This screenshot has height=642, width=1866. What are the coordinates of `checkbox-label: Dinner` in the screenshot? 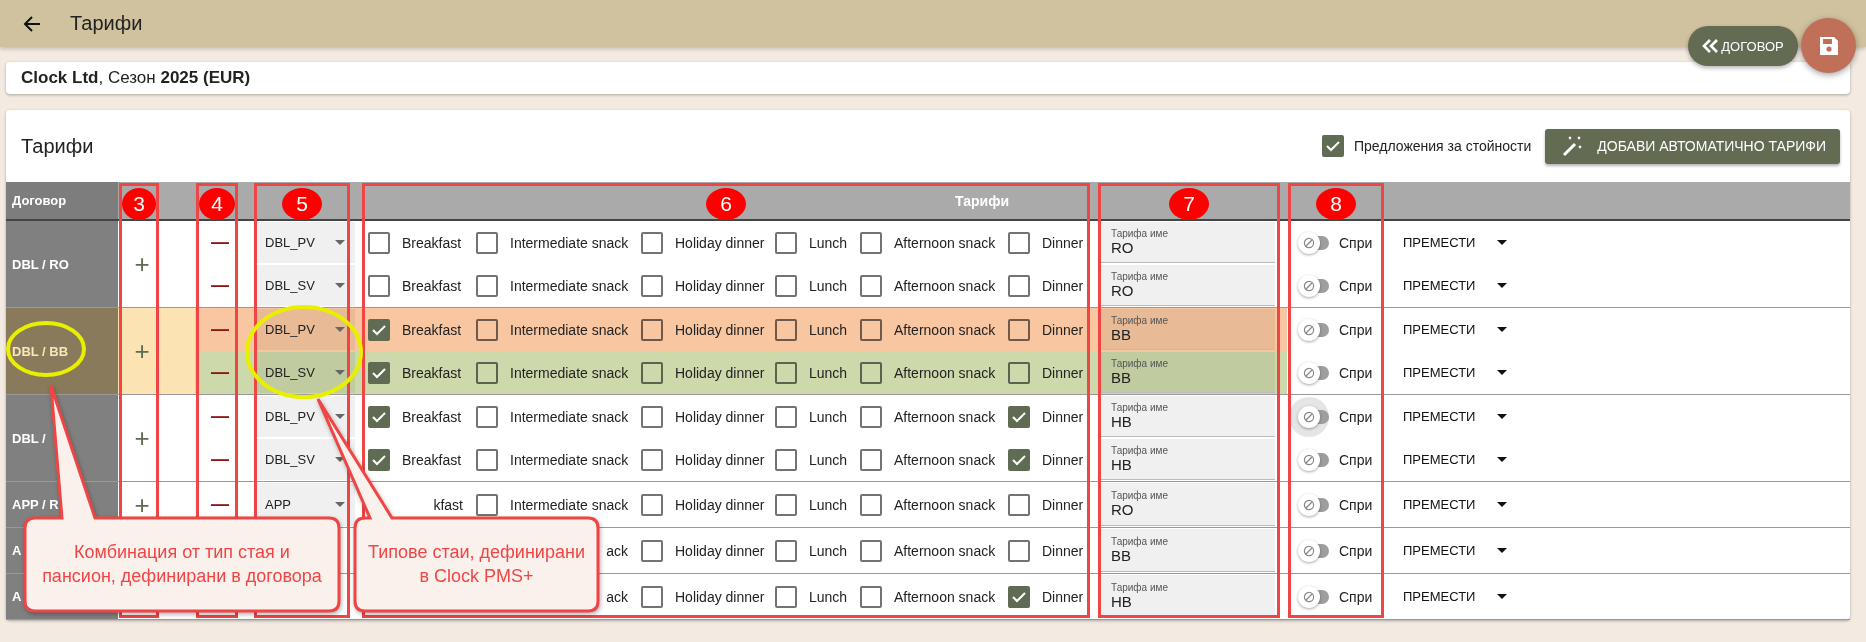 It's located at (1063, 596).